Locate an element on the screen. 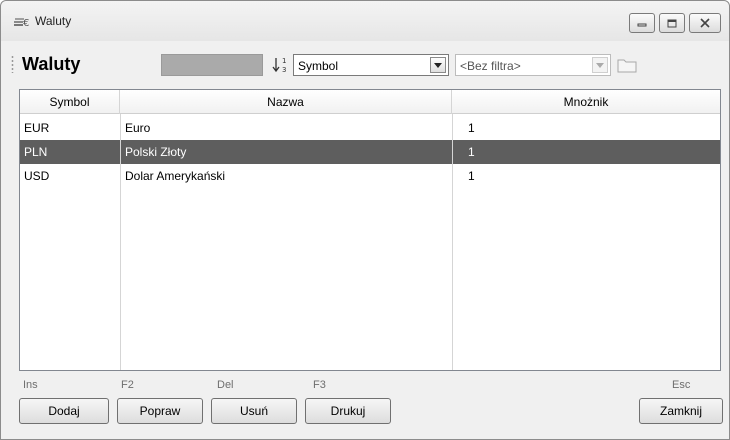 This screenshot has width=730, height=440. shortcut-hint-delete: Del is located at coordinates (225, 385).